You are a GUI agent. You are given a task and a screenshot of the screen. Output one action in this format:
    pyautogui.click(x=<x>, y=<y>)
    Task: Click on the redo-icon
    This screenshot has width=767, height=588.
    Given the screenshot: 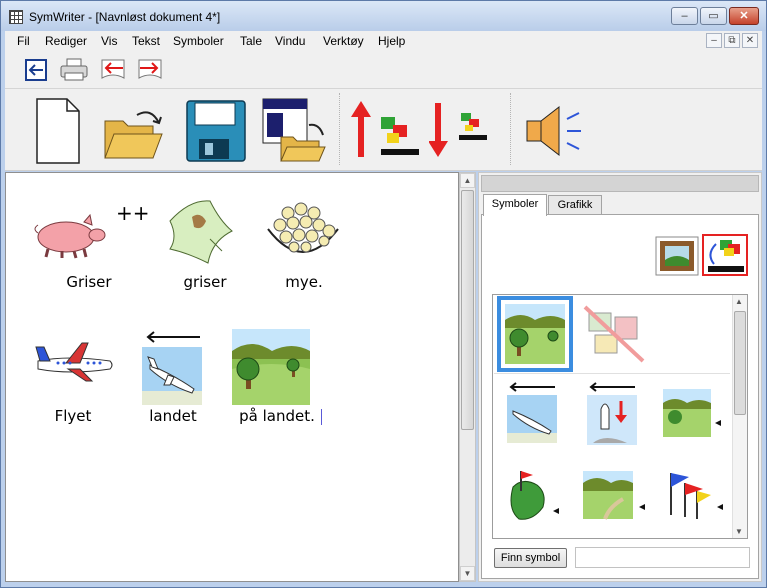 What is the action you would take?
    pyautogui.click(x=150, y=70)
    